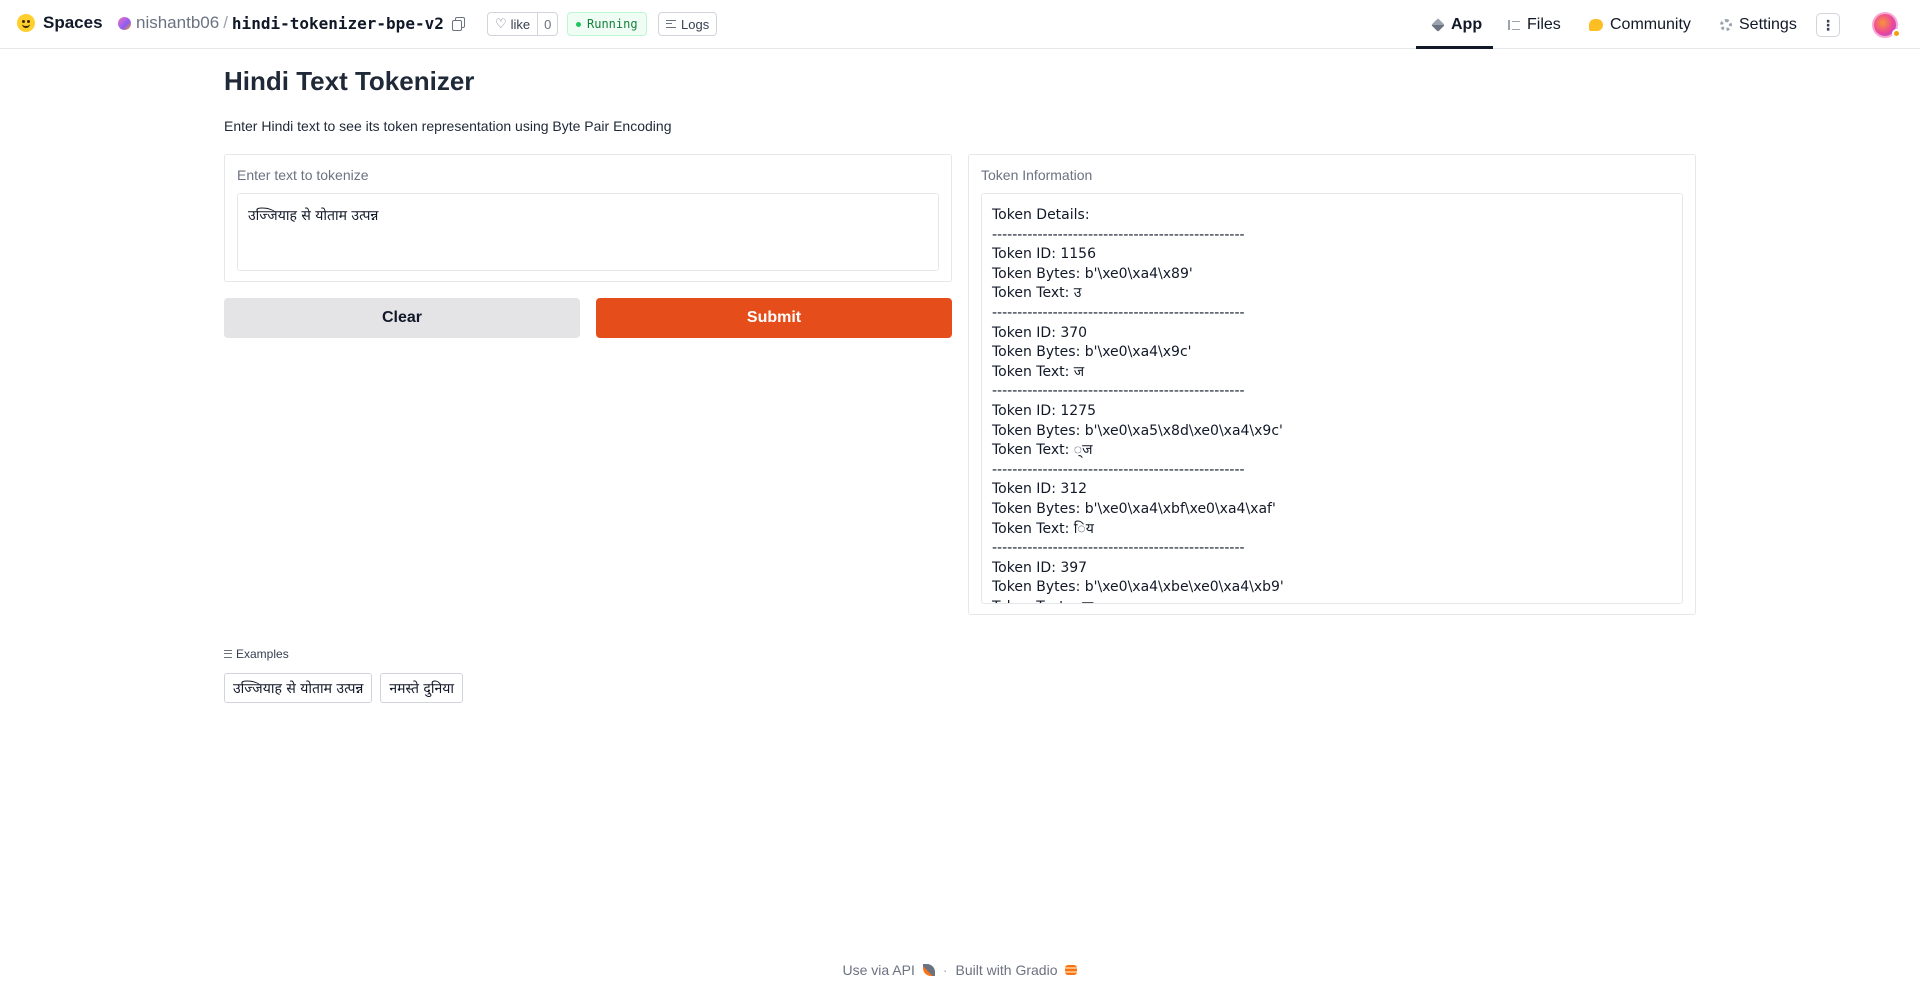 Image resolution: width=1920 pixels, height=983 pixels. I want to click on logs-icon, so click(671, 24).